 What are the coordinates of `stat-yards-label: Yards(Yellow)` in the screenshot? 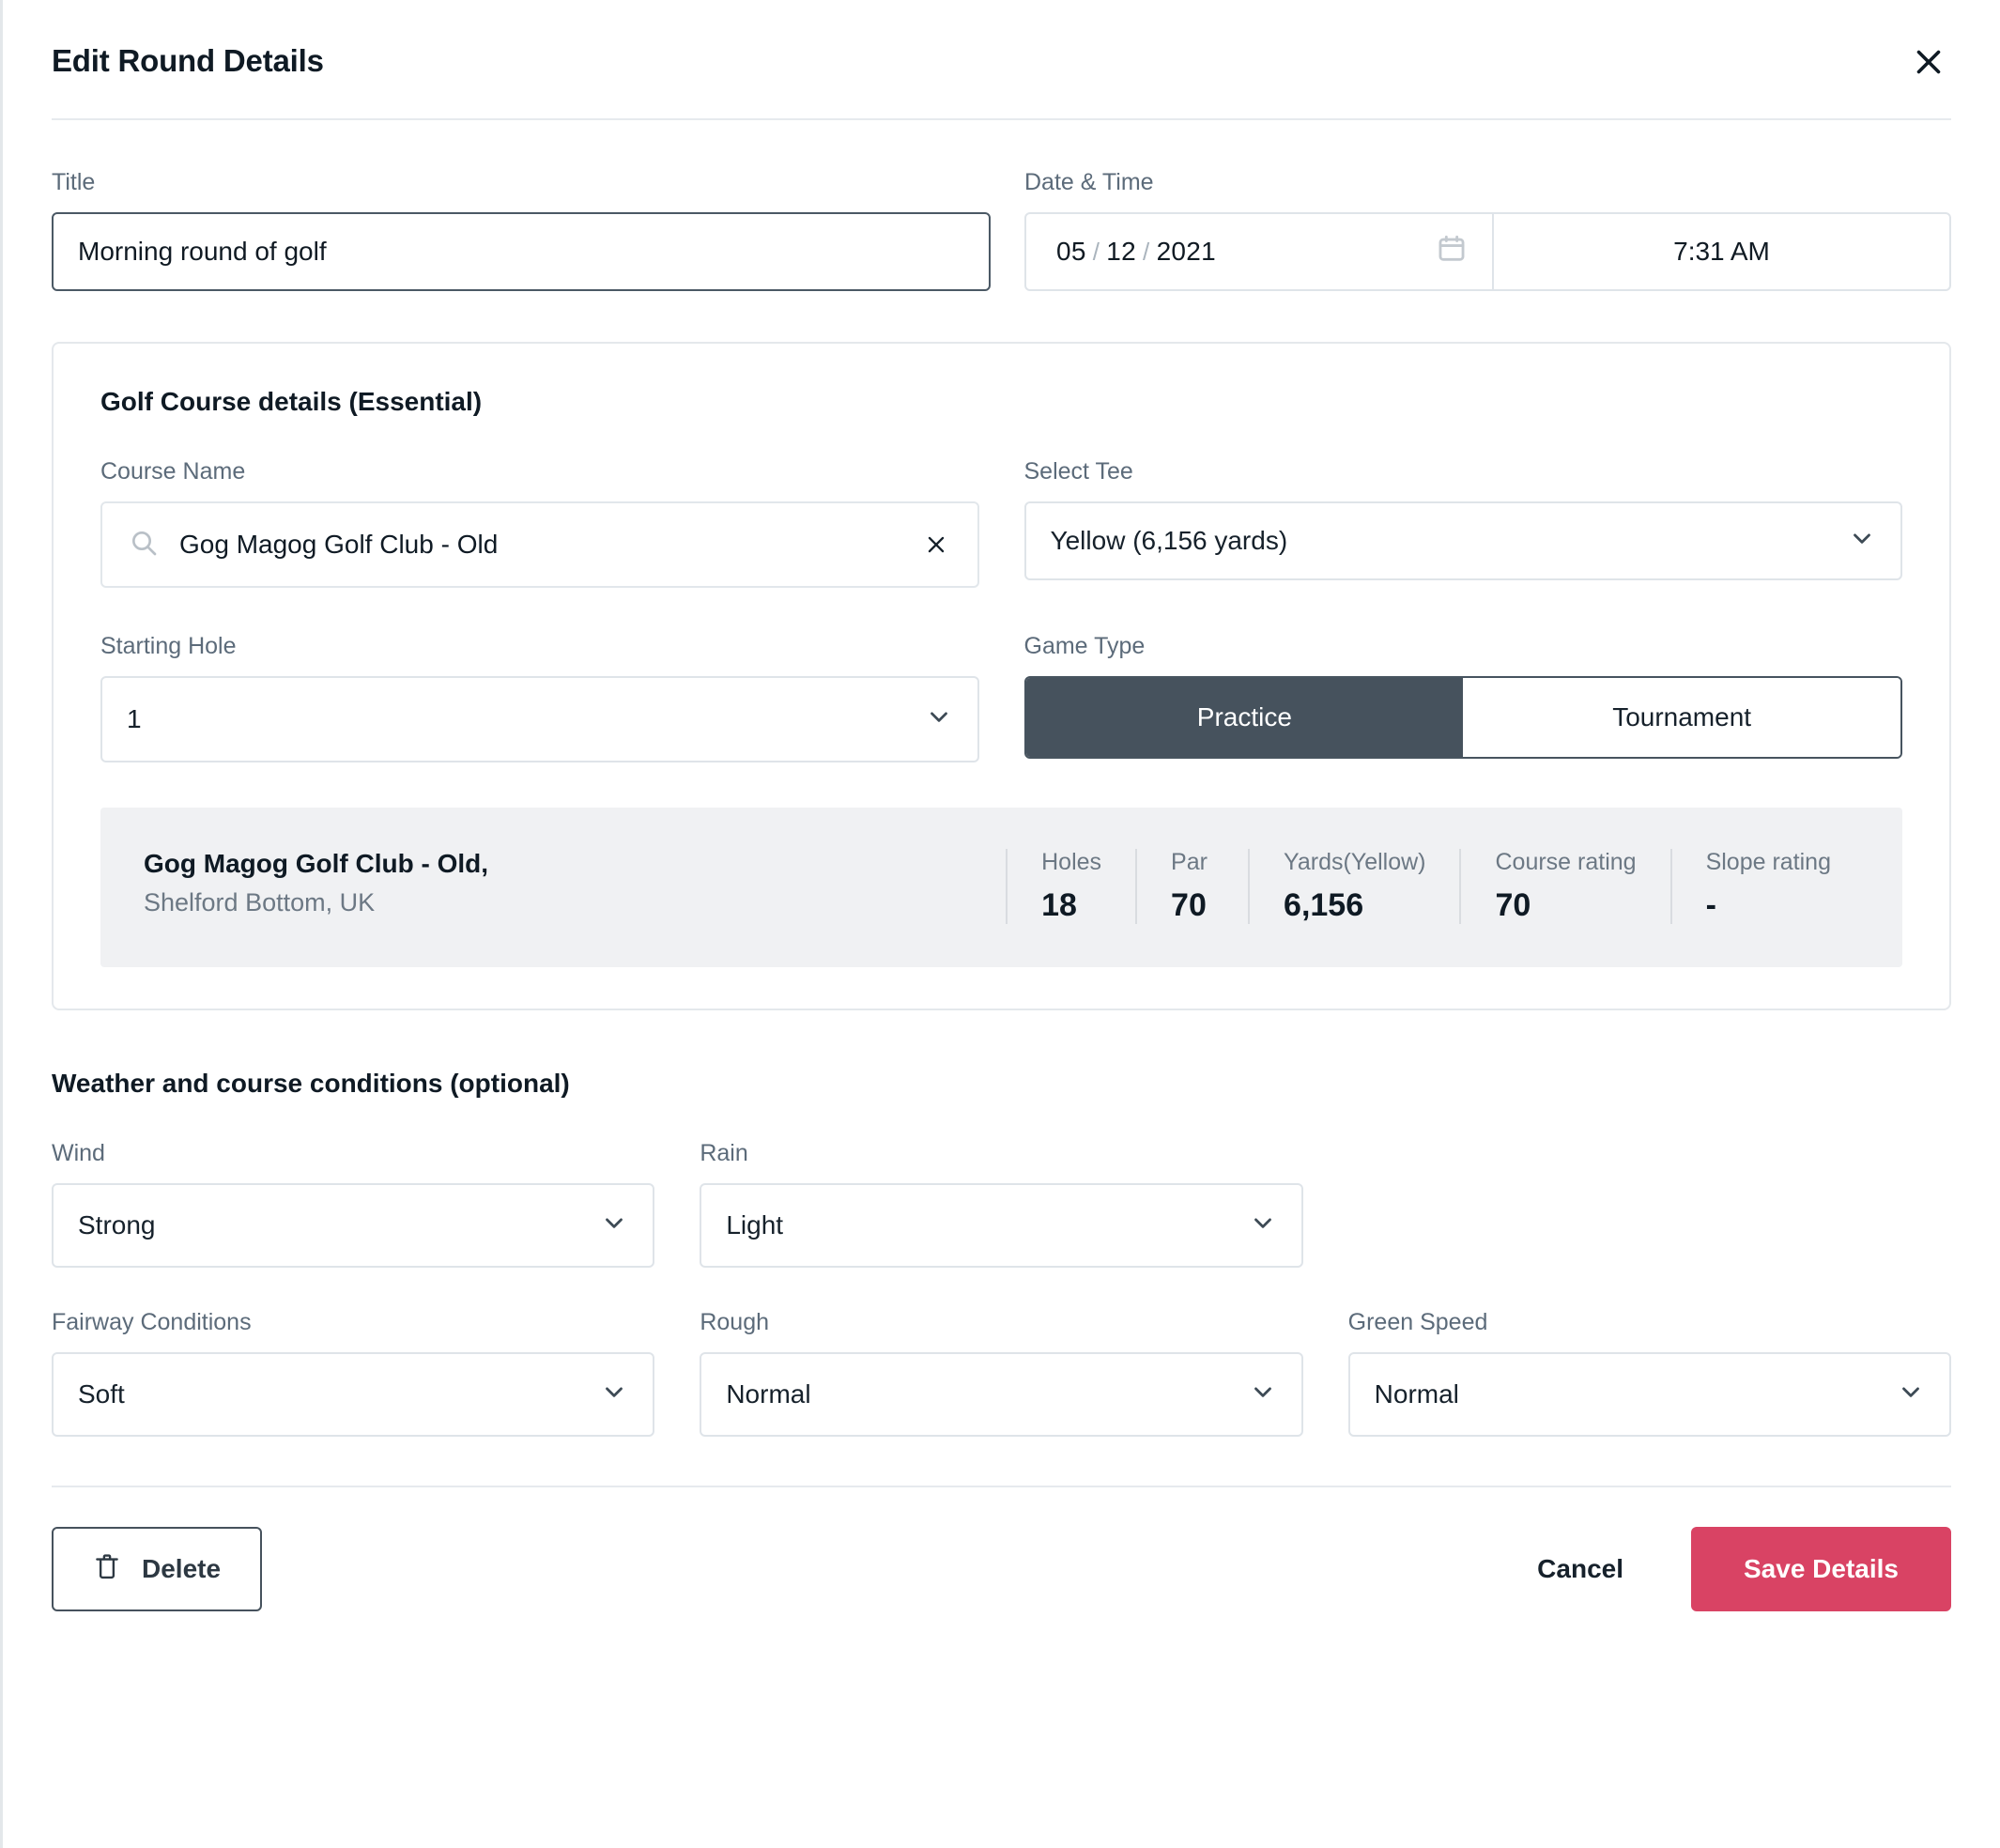 It's located at (1355, 862).